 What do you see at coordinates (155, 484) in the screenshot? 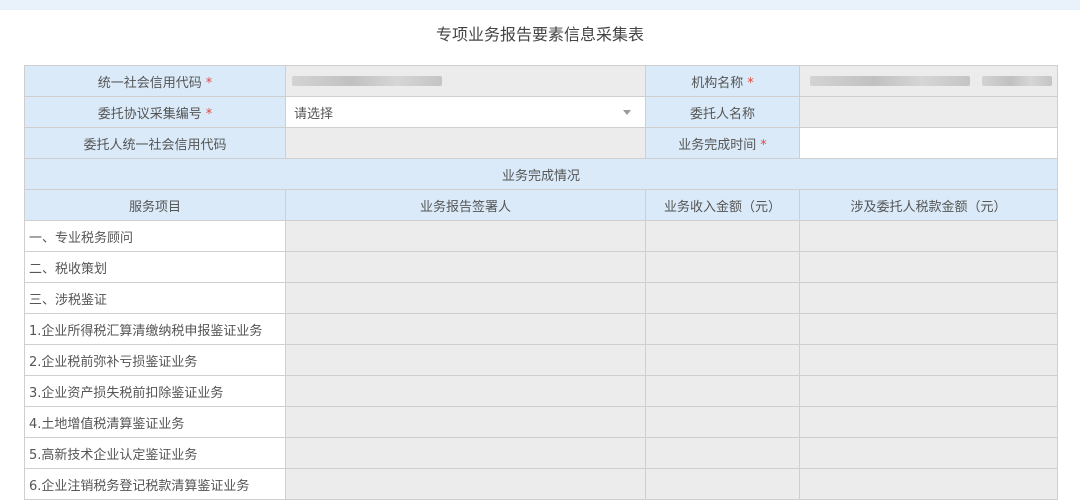
I see `service-item-label: 6.企业注销税务登记税款清算鉴证业务` at bounding box center [155, 484].